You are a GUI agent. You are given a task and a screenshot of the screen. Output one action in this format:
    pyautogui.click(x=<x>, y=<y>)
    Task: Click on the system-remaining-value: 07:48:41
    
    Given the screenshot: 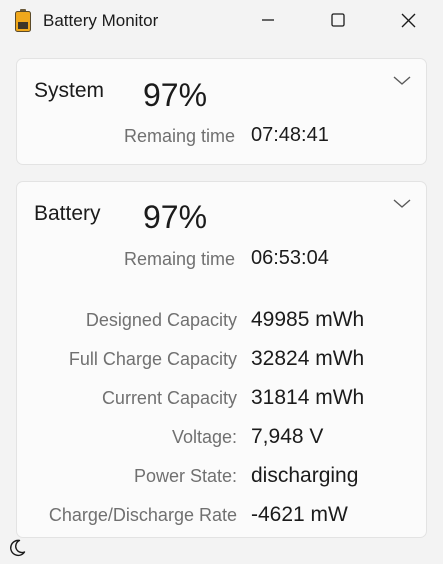 What is the action you would take?
    pyautogui.click(x=290, y=135)
    